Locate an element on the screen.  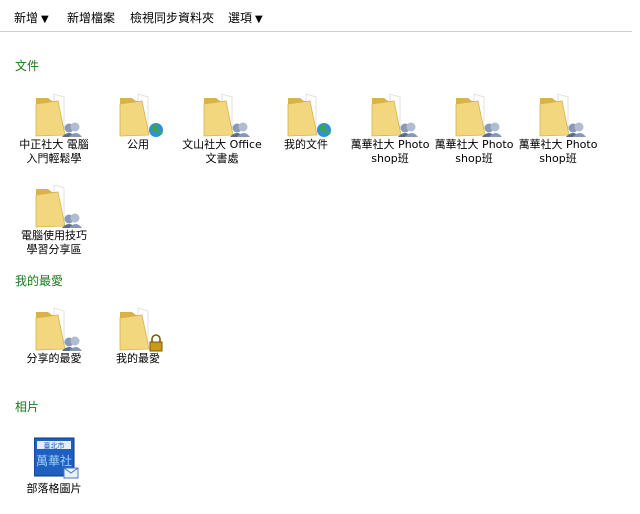
folder-item: 臺北市萬華社部落格圖片 is located at coordinates (54, 471).